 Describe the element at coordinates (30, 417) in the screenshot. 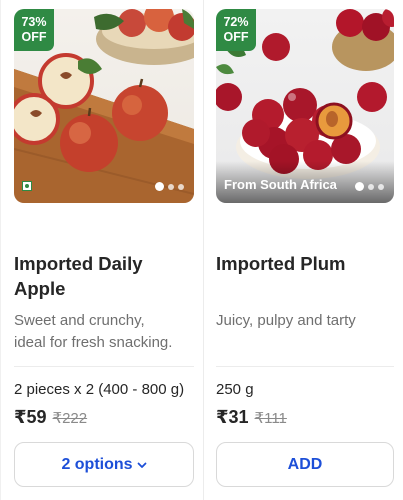

I see `selling-price: ₹59` at that location.